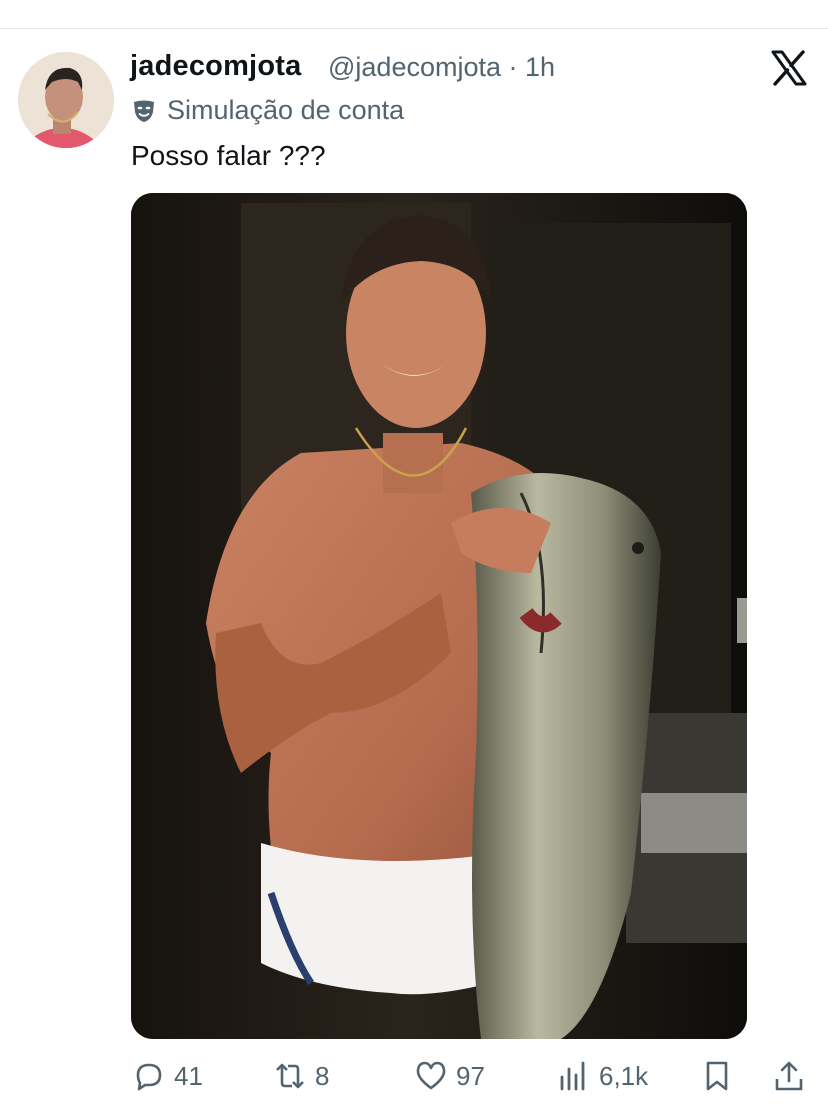  What do you see at coordinates (149, 1077) in the screenshot?
I see `reply-icon` at bounding box center [149, 1077].